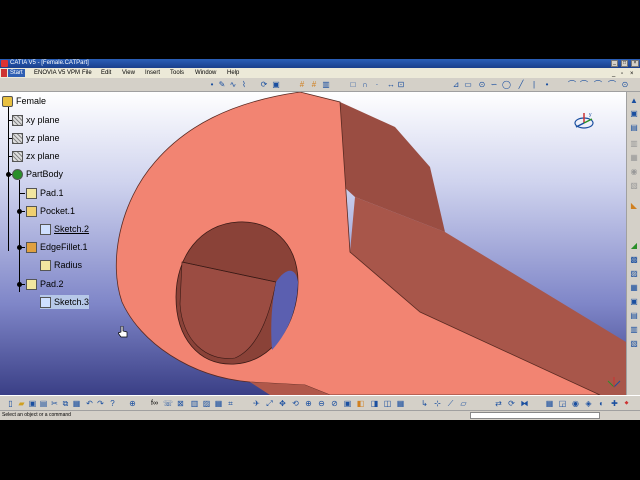 This screenshot has width=640, height=480. Describe the element at coordinates (64, 229) in the screenshot. I see `tree-sketch2: Sketch.2` at that location.